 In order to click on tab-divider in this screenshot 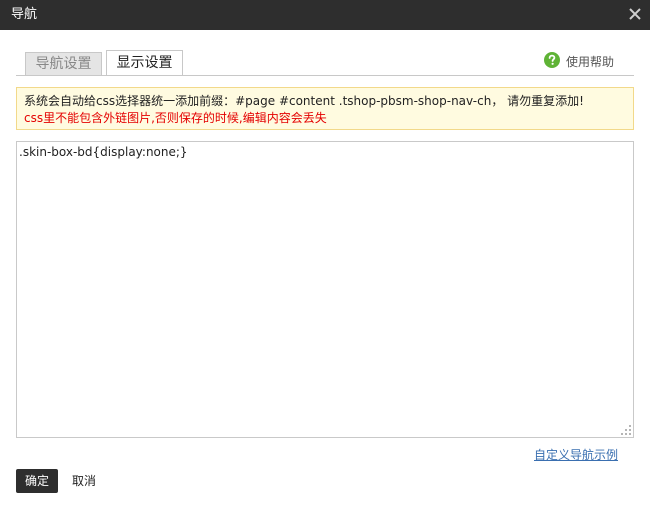, I will do `click(325, 75)`.